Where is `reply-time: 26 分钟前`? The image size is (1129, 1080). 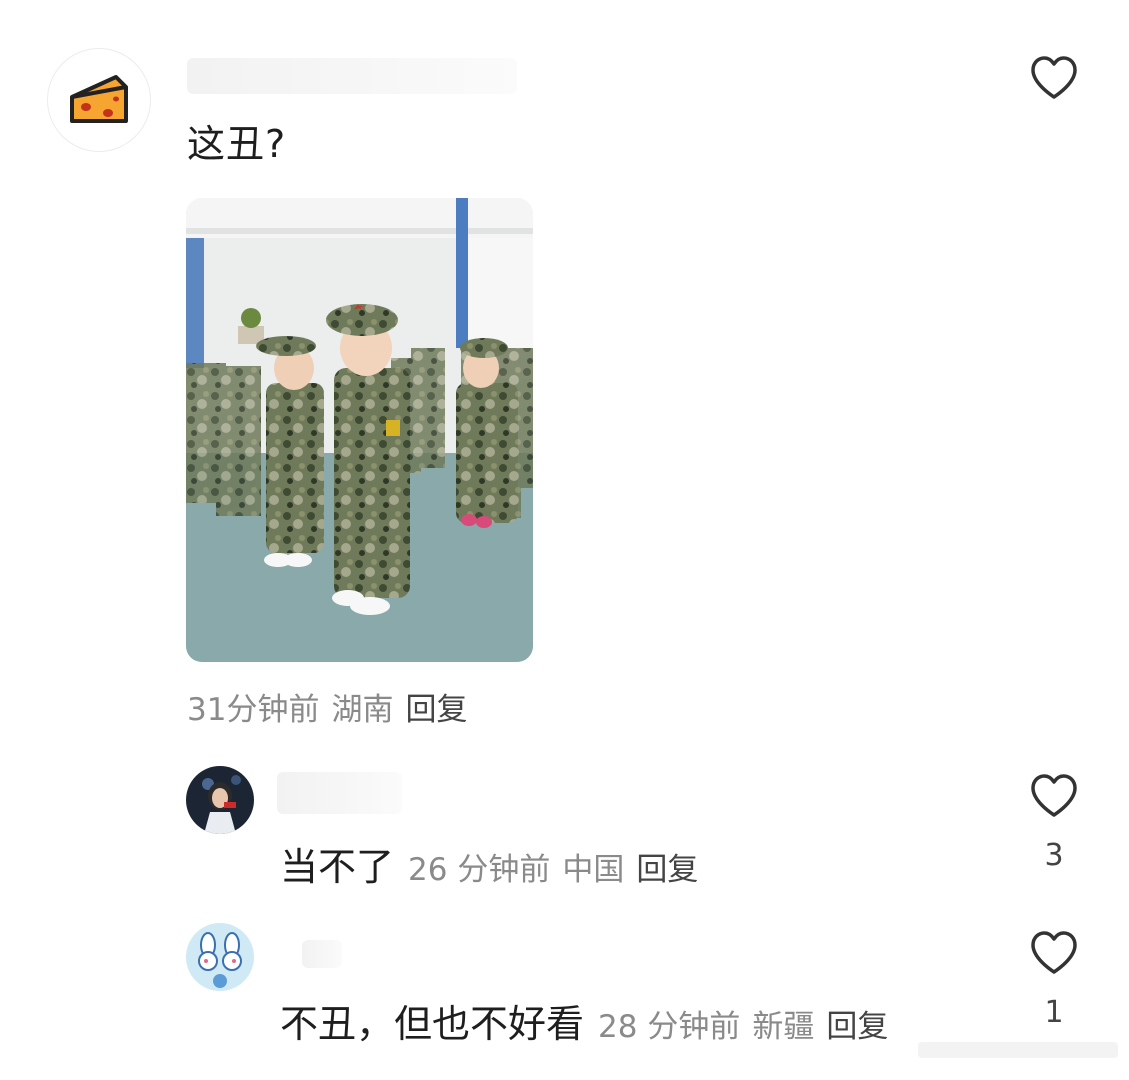
reply-time: 26 分钟前 is located at coordinates (479, 870).